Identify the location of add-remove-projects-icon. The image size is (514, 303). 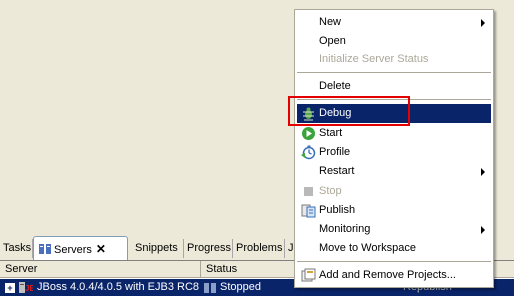
(308, 275).